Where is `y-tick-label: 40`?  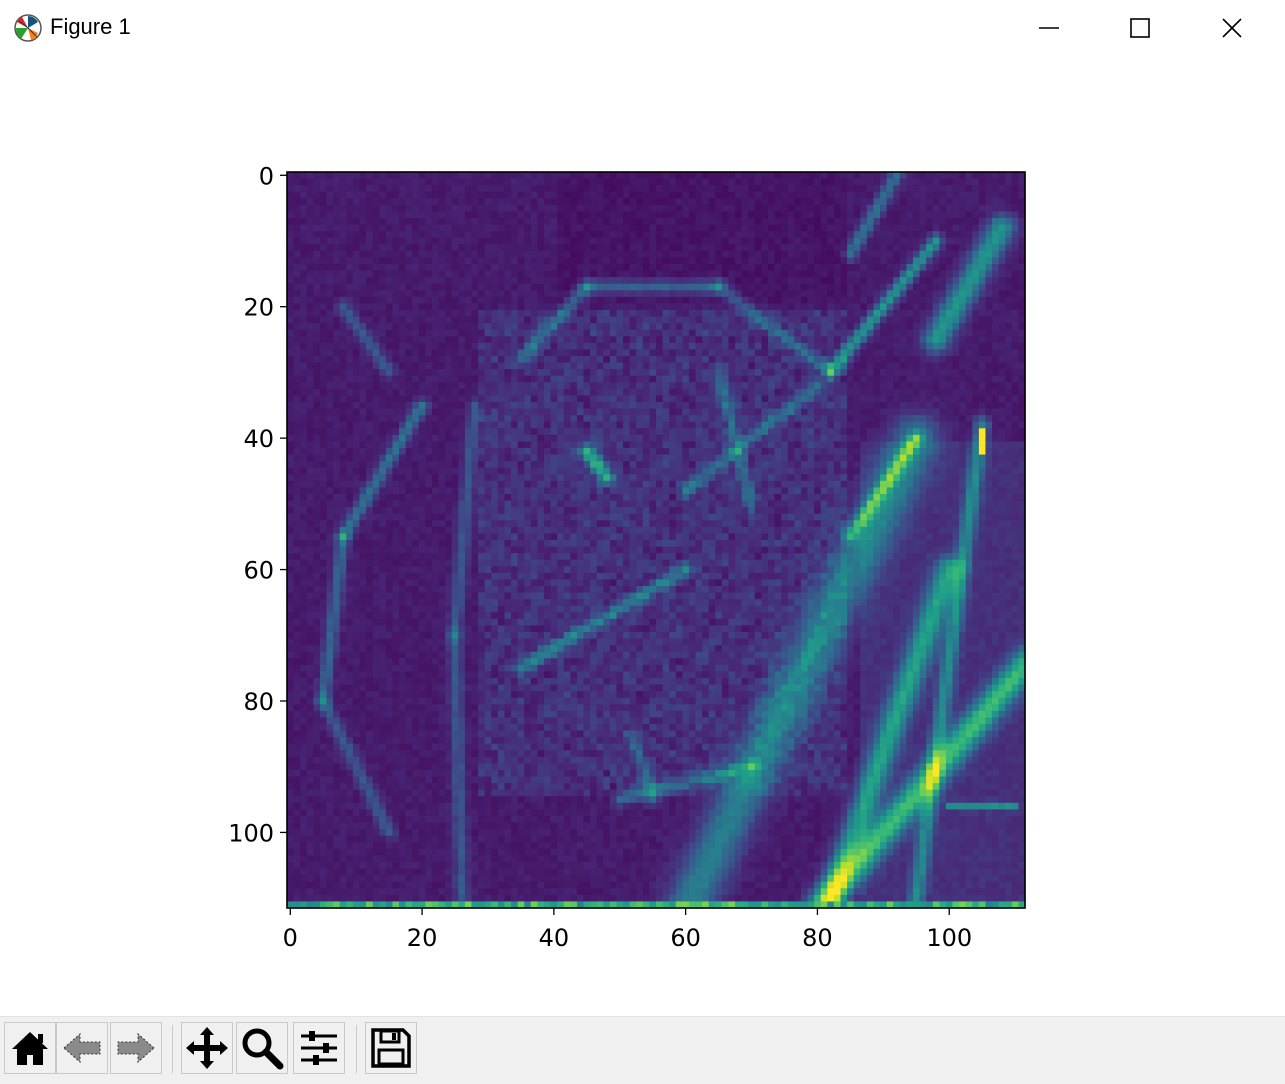
y-tick-label: 40 is located at coordinates (258, 439).